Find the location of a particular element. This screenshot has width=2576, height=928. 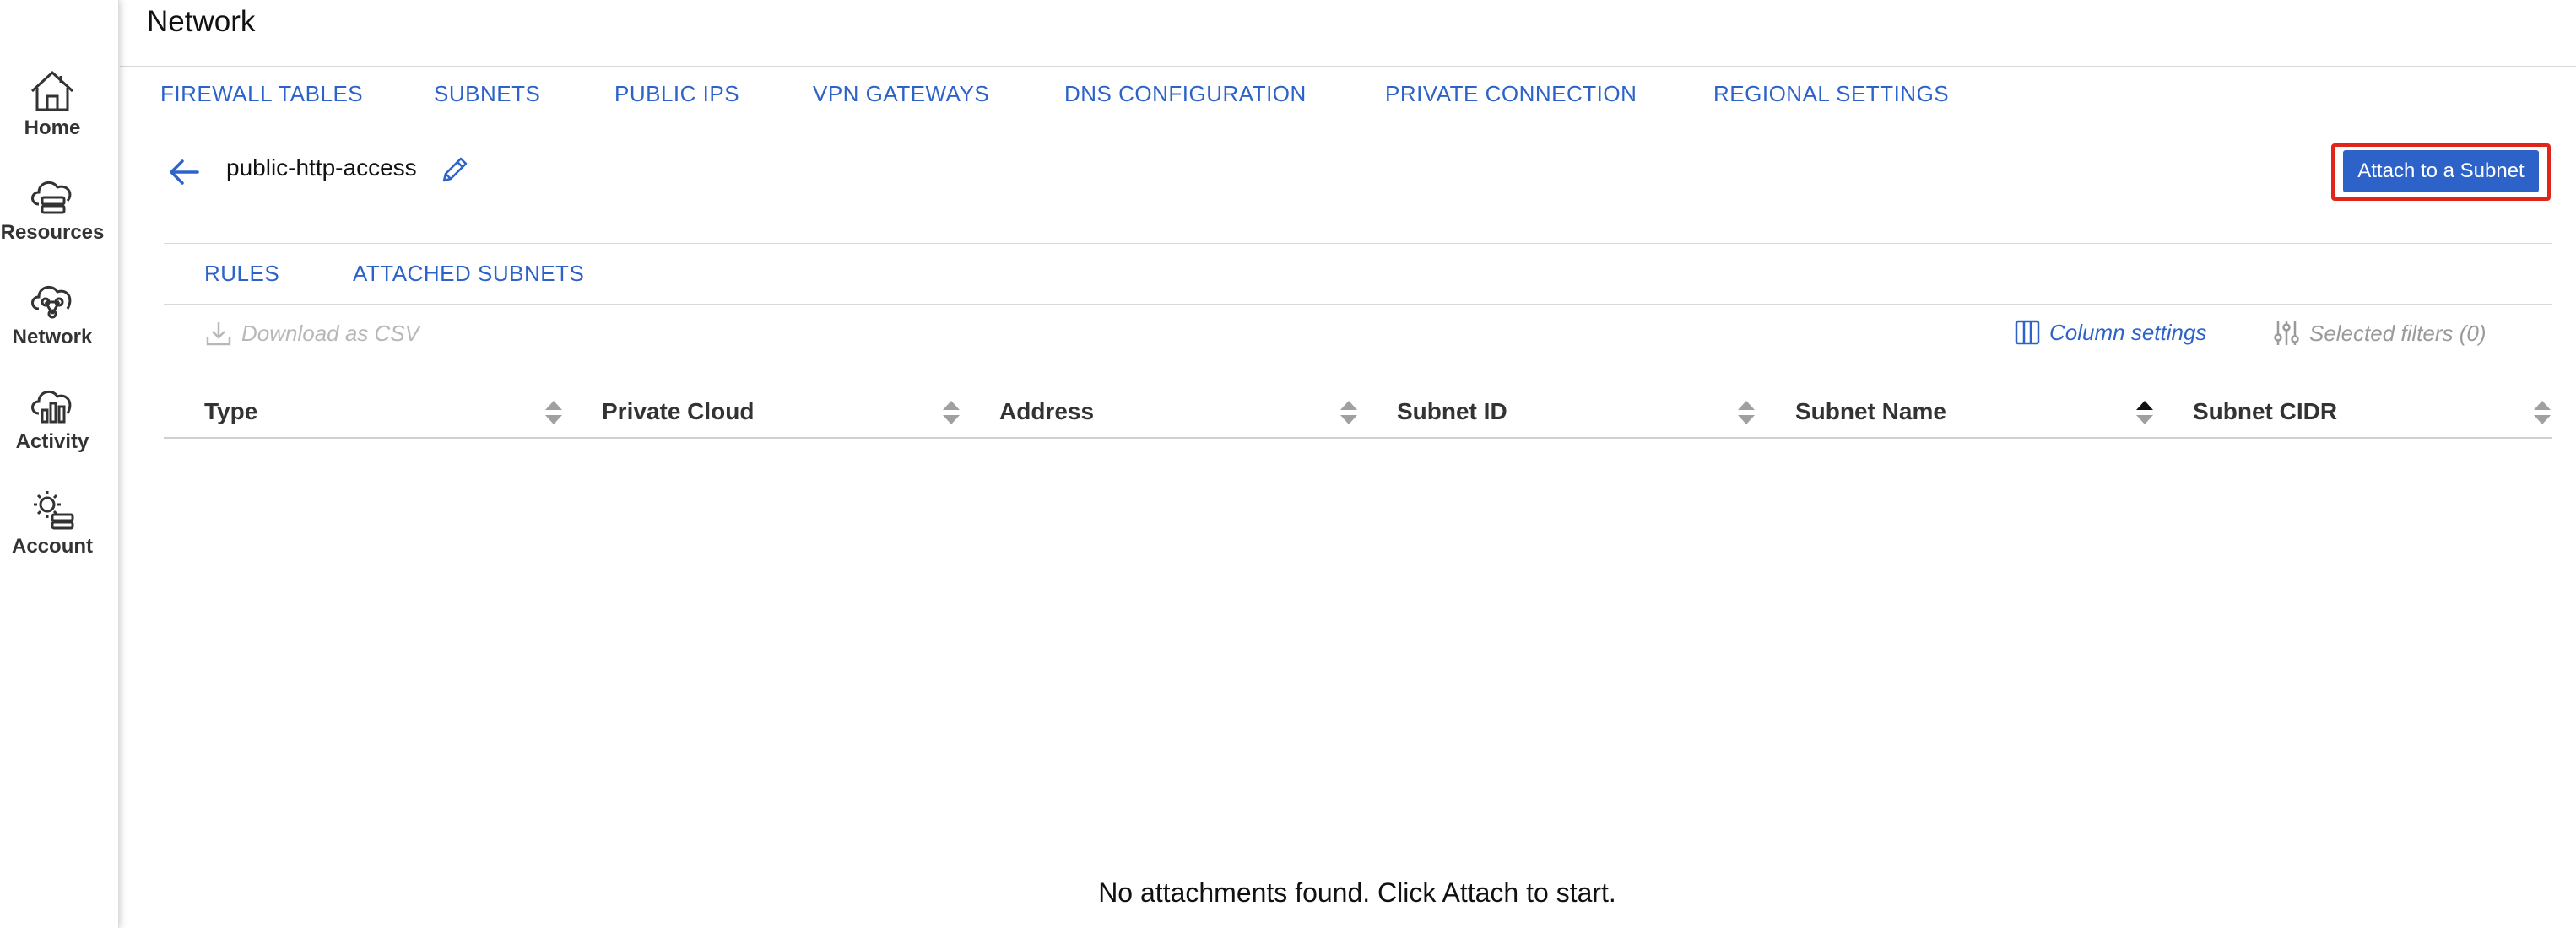

tab-public-ips: PUBLIC IPS is located at coordinates (676, 94).